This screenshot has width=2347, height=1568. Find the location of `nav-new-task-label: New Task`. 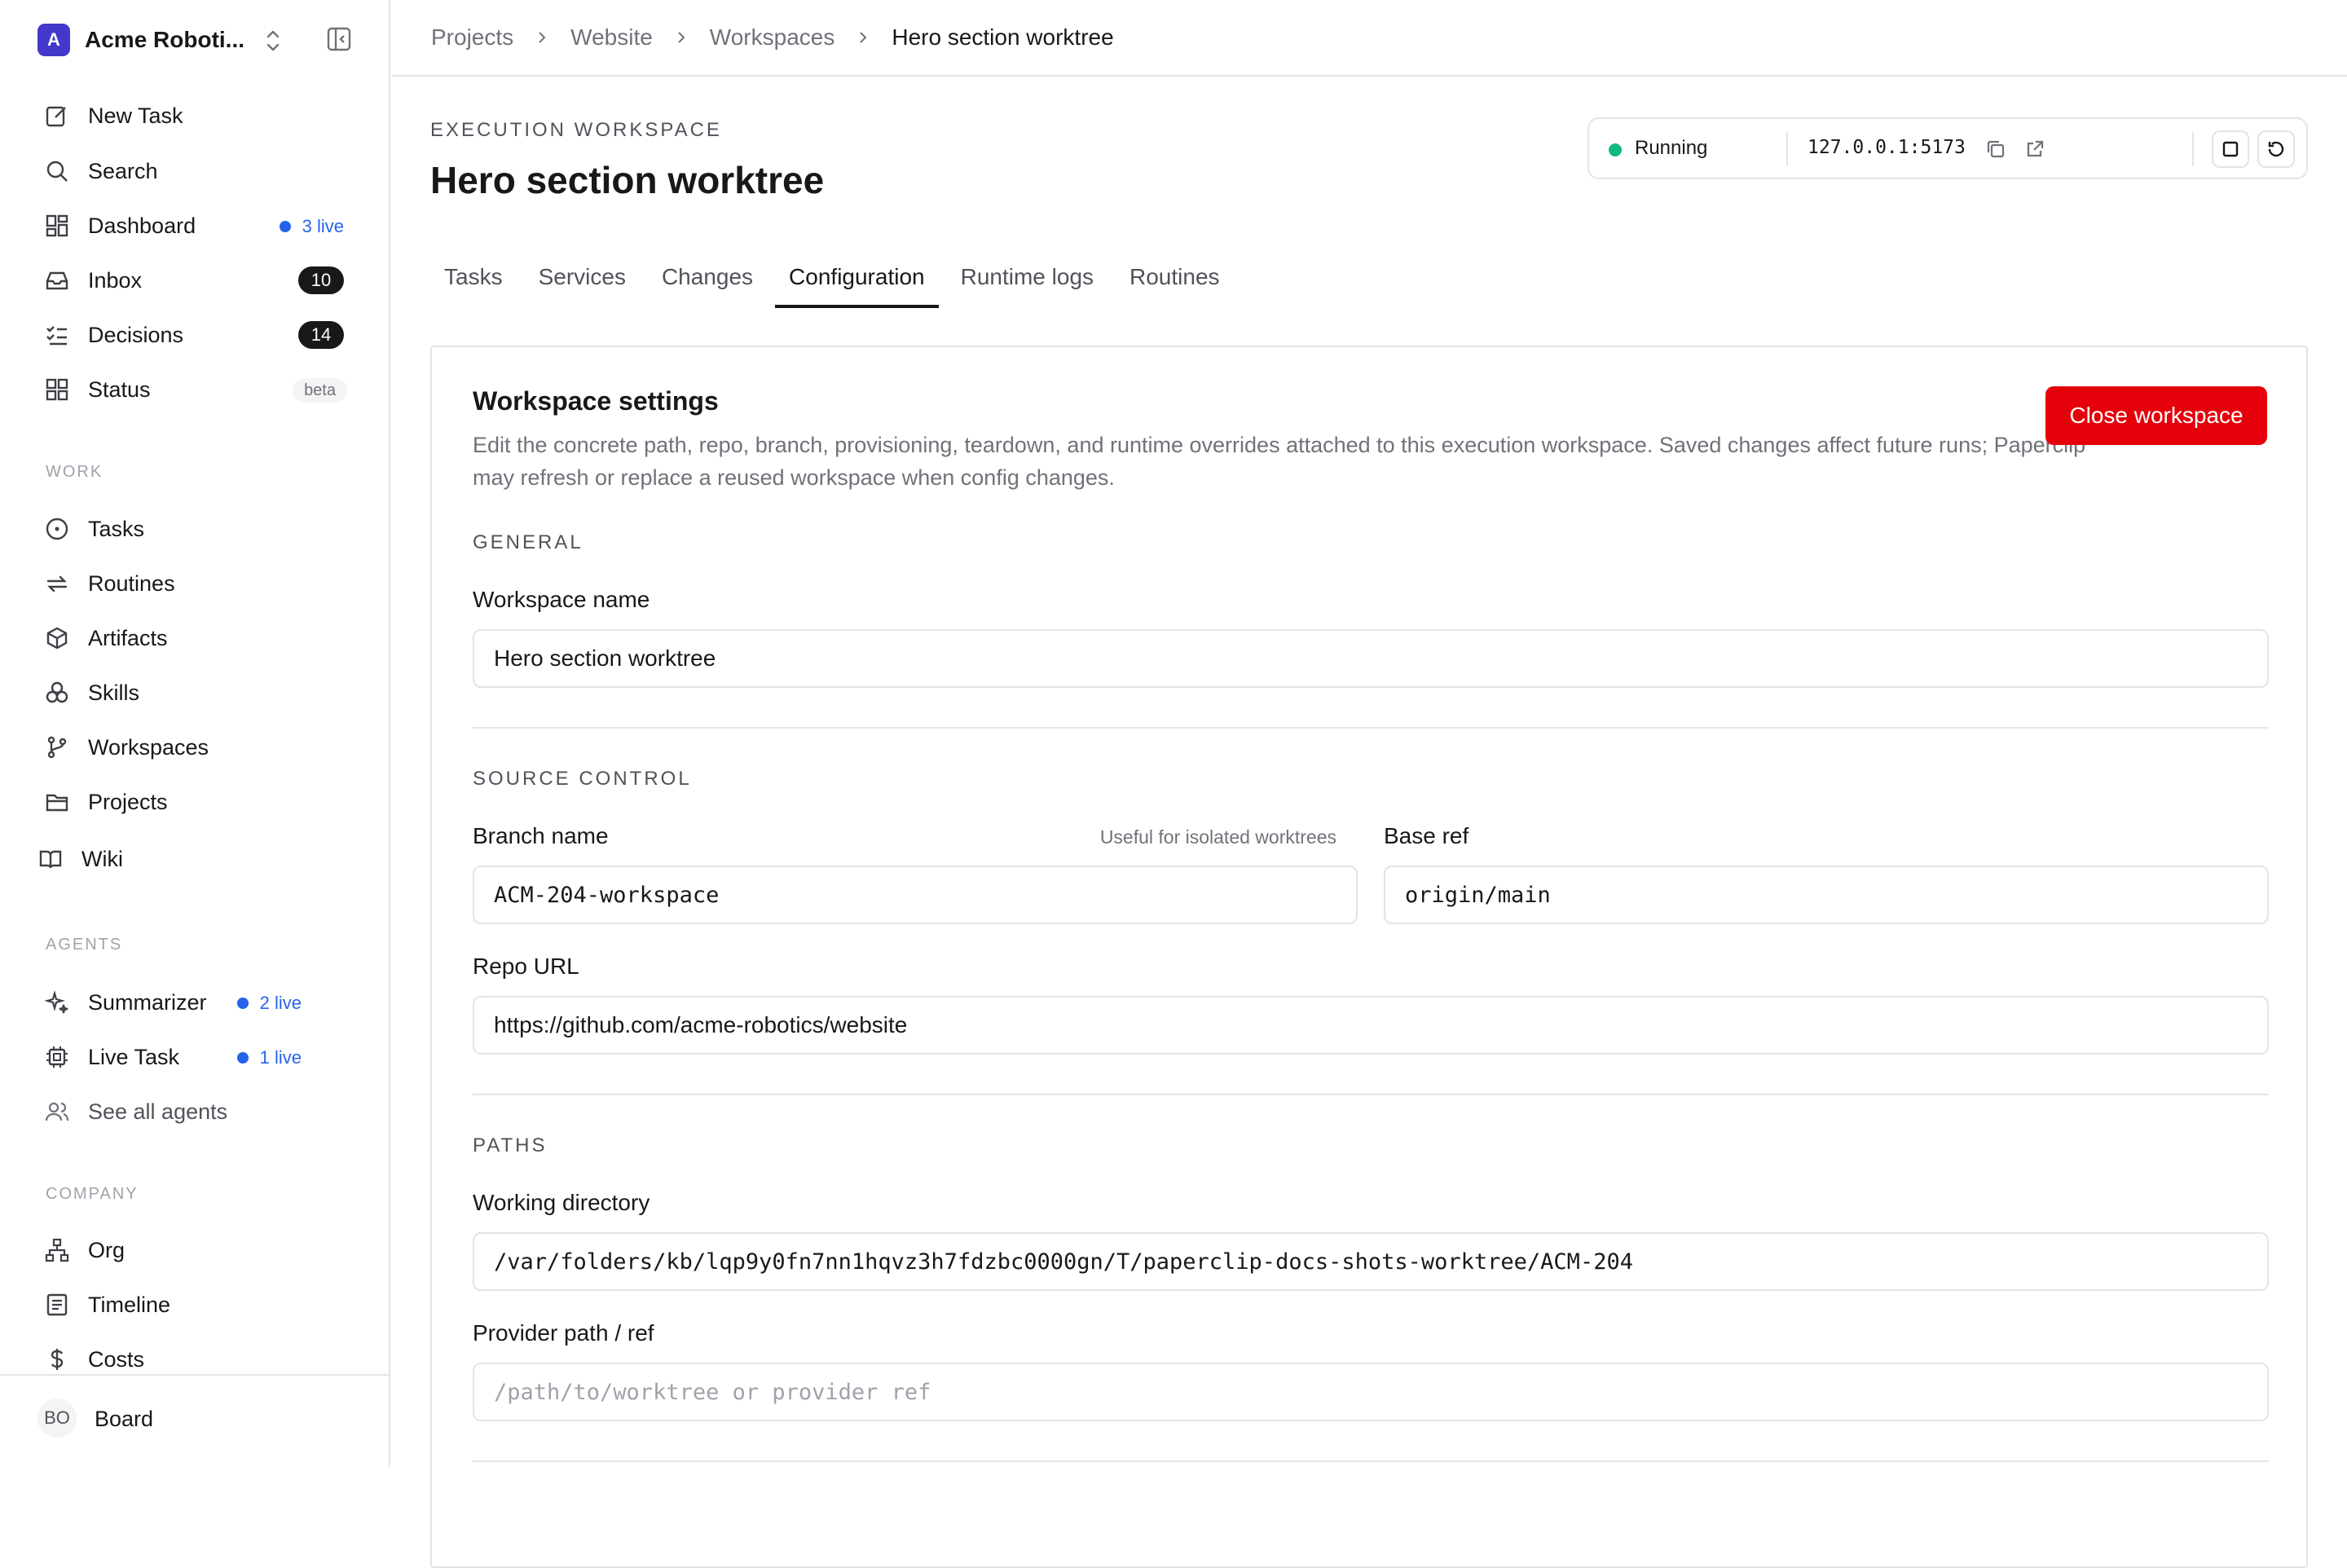

nav-new-task-label: New Task is located at coordinates (135, 115).